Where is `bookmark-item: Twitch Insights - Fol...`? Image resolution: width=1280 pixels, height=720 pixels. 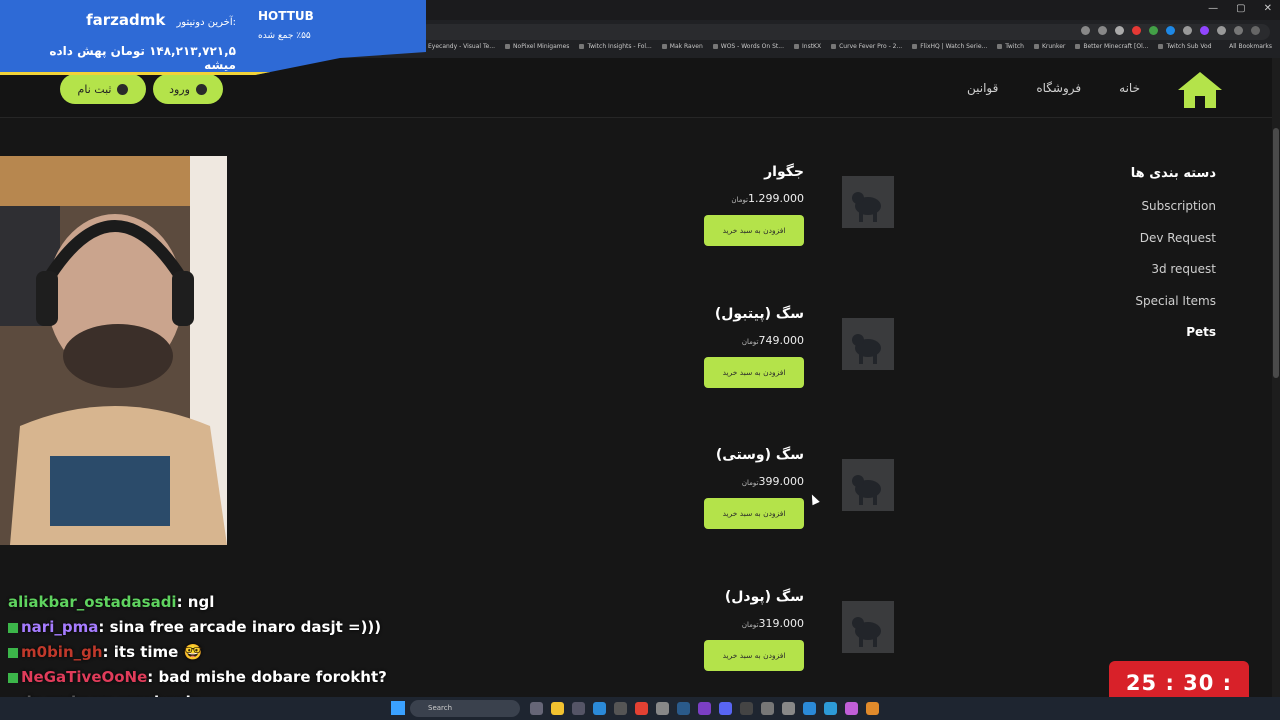
bookmark-item: Twitch Insights - Fol... is located at coordinates (615, 46).